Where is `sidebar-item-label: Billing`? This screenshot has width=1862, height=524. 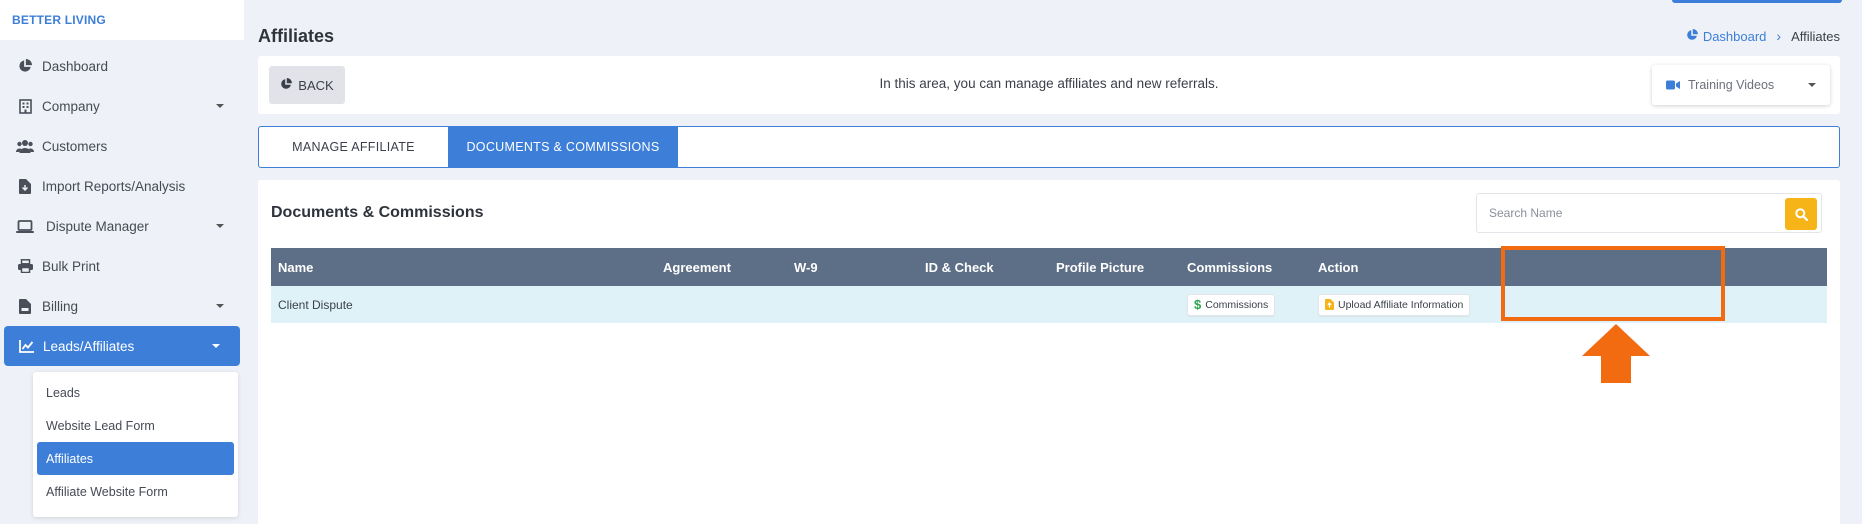 sidebar-item-label: Billing is located at coordinates (60, 306).